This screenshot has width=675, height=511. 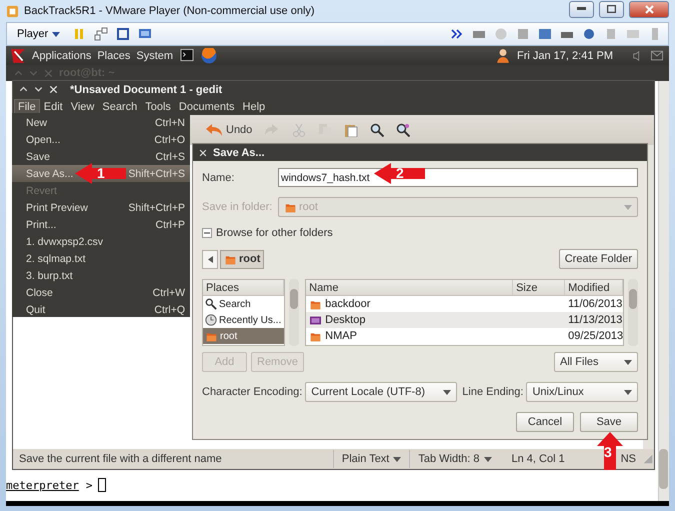 I want to click on date-cell-text: 11/13/2013, so click(x=595, y=320).